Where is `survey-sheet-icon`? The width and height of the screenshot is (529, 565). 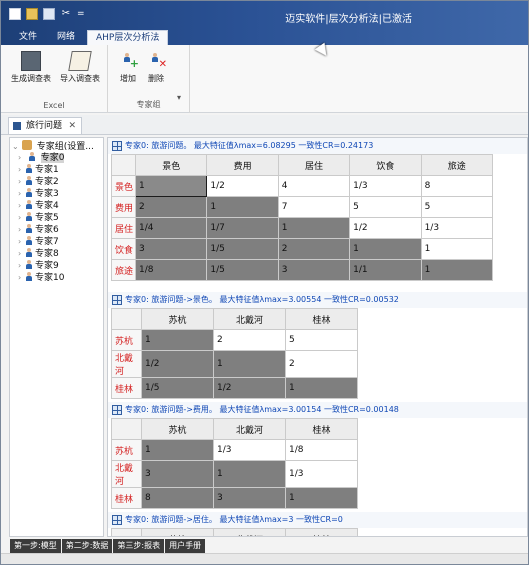 survey-sheet-icon is located at coordinates (31, 61).